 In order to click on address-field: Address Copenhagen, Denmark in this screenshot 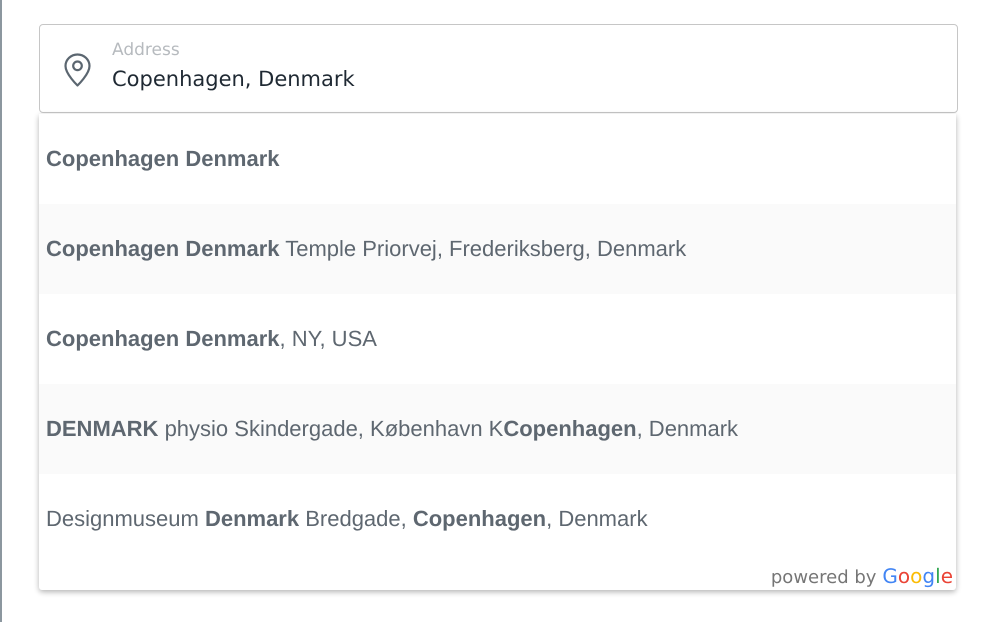, I will do `click(498, 68)`.